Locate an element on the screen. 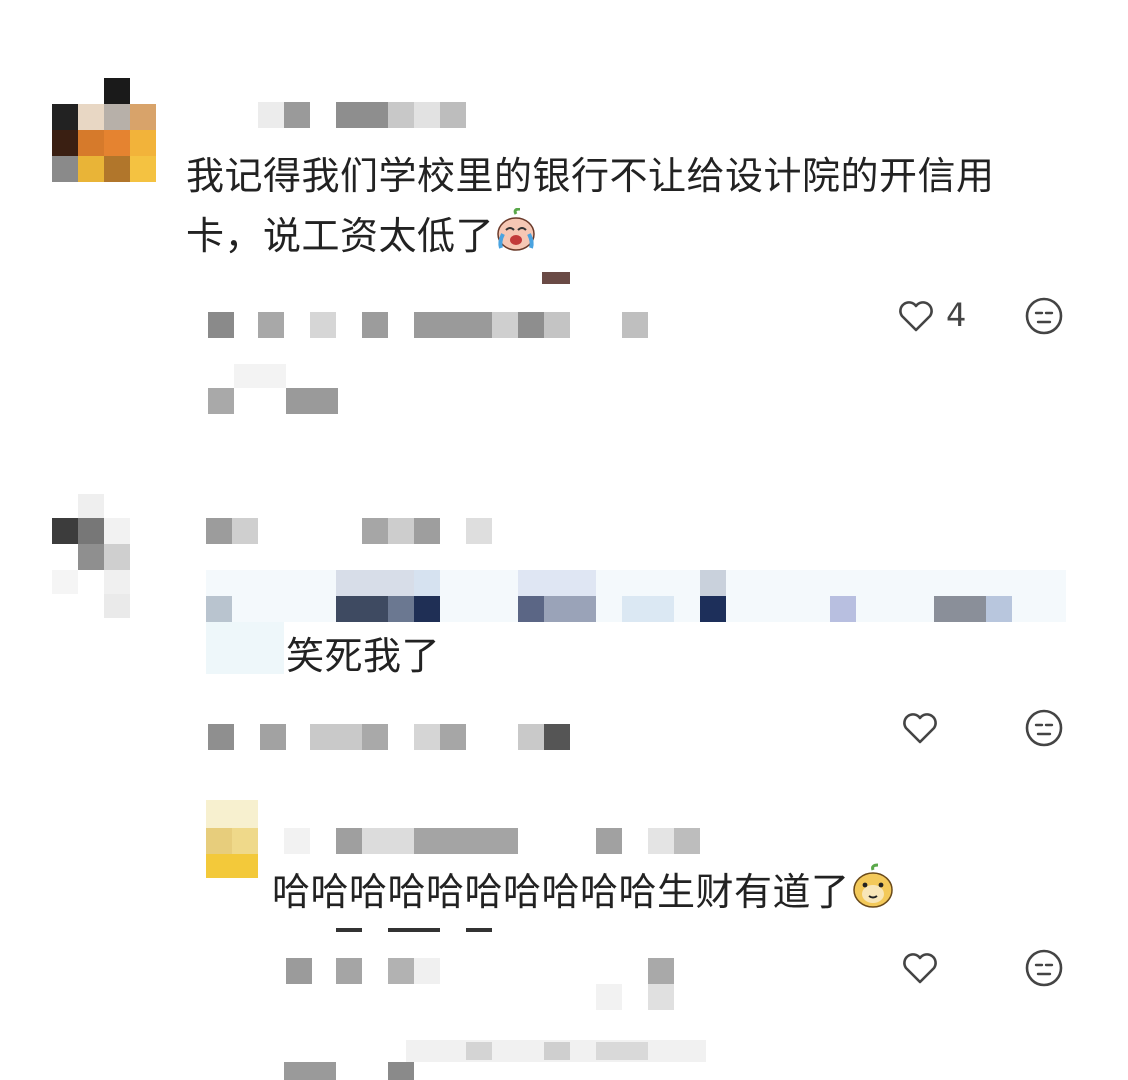  smug-sticker-icon is located at coordinates (873, 894).